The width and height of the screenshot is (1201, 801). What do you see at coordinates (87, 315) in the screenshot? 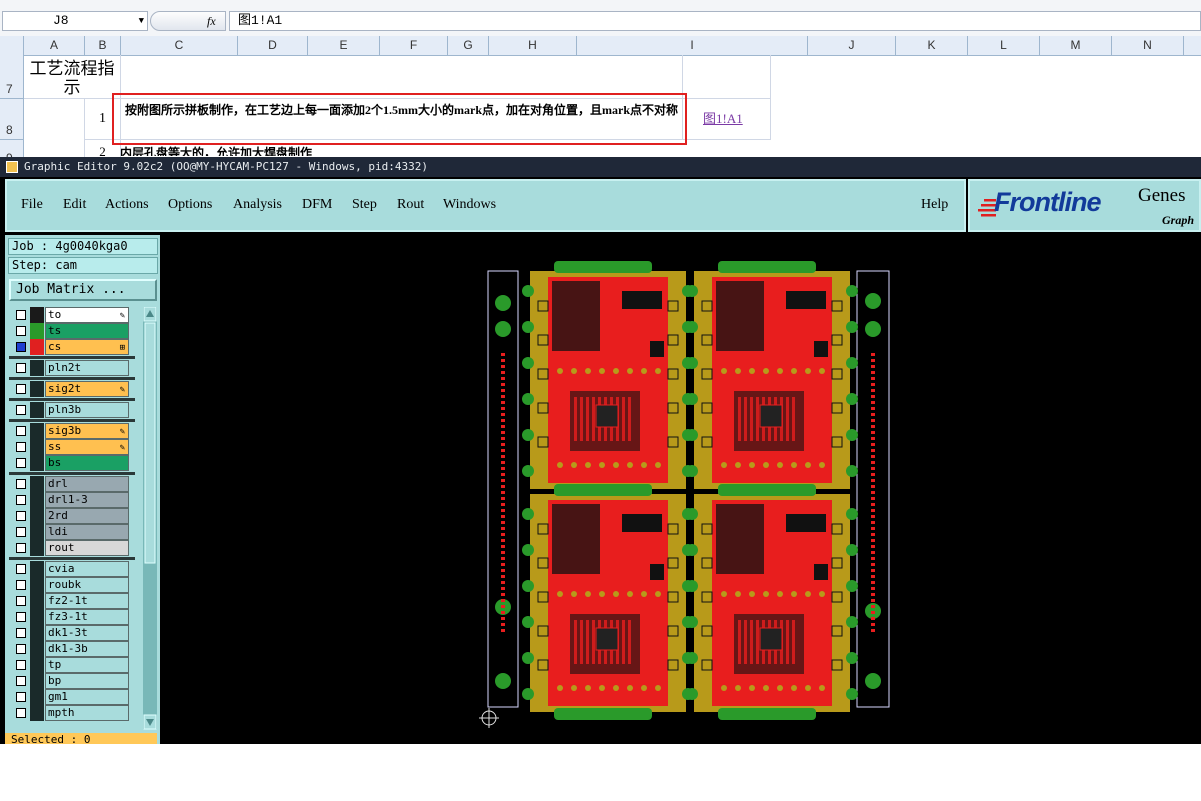
I see `layer-name: to ✎` at bounding box center [87, 315].